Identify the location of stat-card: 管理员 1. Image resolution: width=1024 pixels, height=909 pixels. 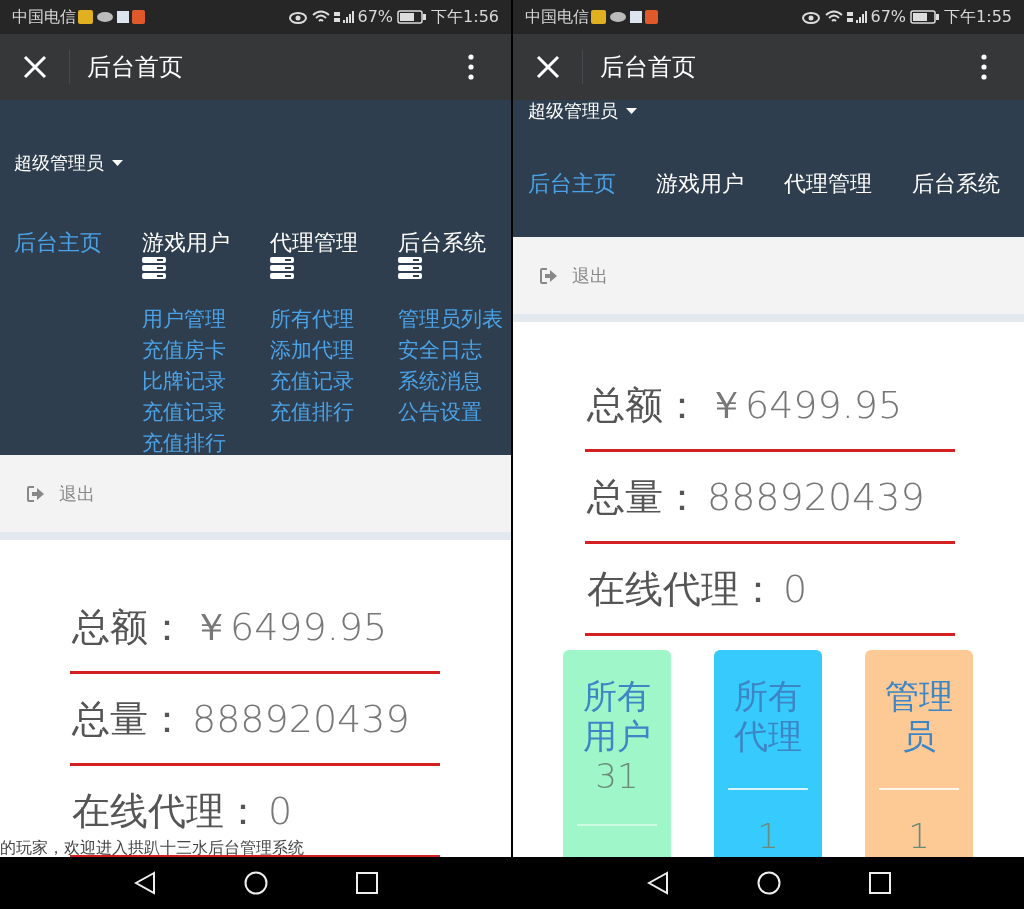
(919, 753).